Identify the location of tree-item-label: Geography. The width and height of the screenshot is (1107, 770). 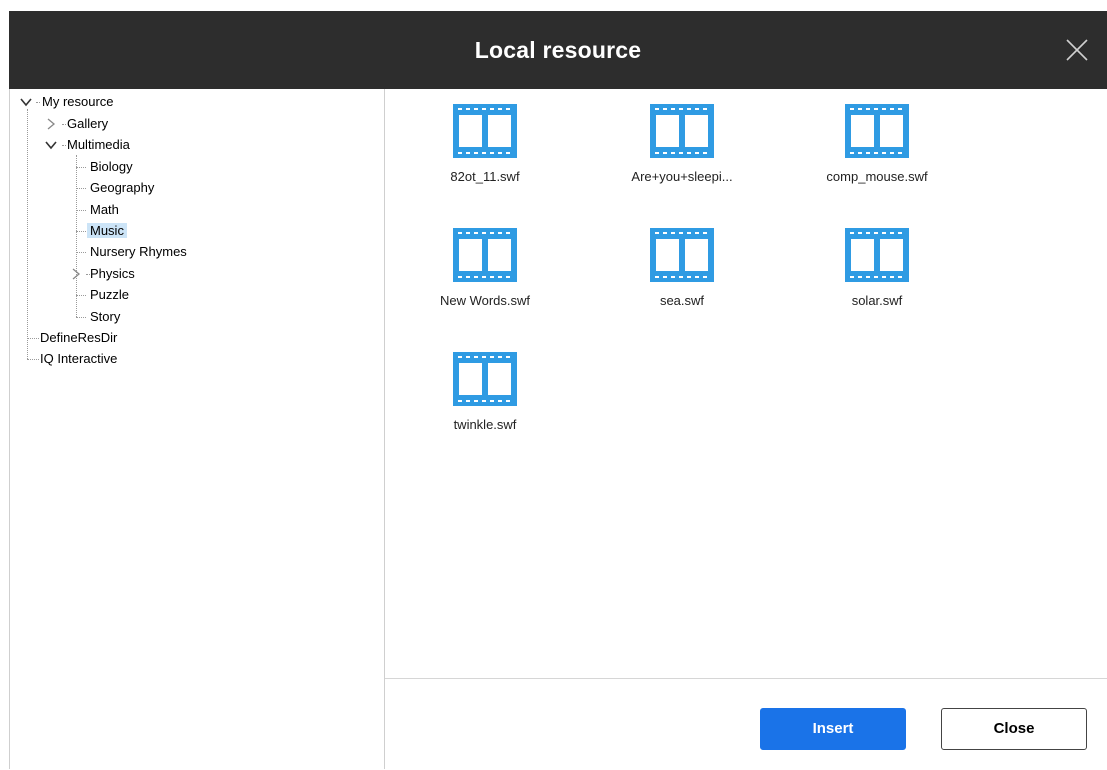
(122, 187).